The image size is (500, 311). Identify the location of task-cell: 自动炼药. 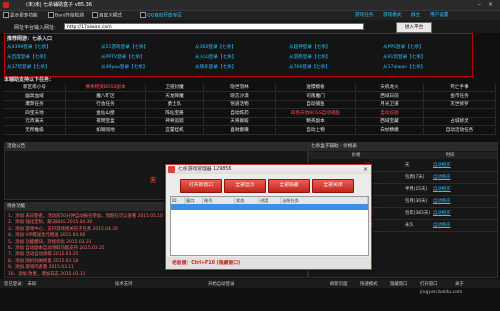
(240, 113).